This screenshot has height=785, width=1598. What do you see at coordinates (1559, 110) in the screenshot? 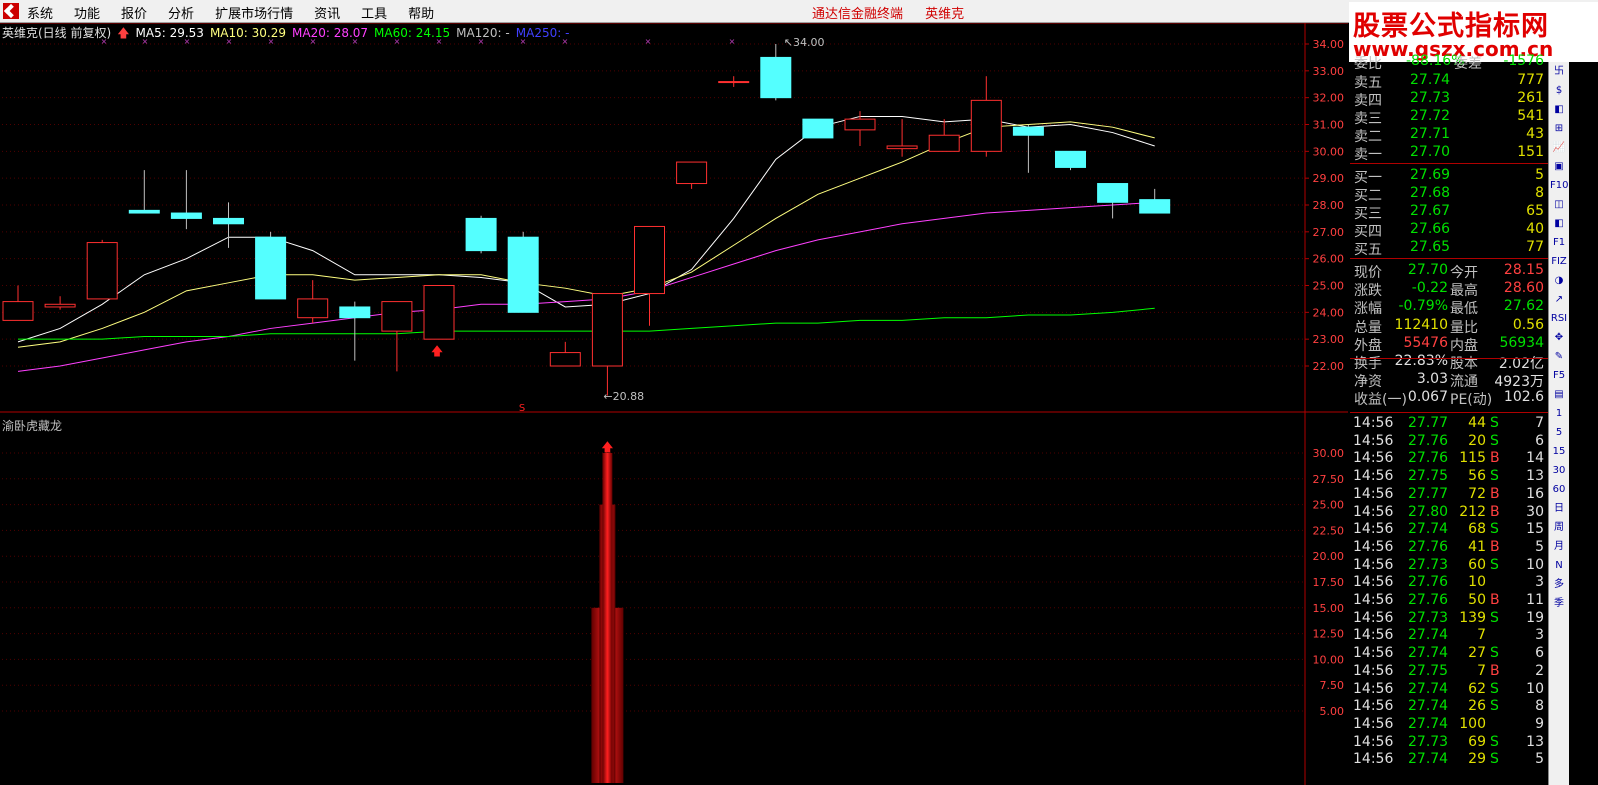
I see `toolbar-button-2: ◧` at bounding box center [1559, 110].